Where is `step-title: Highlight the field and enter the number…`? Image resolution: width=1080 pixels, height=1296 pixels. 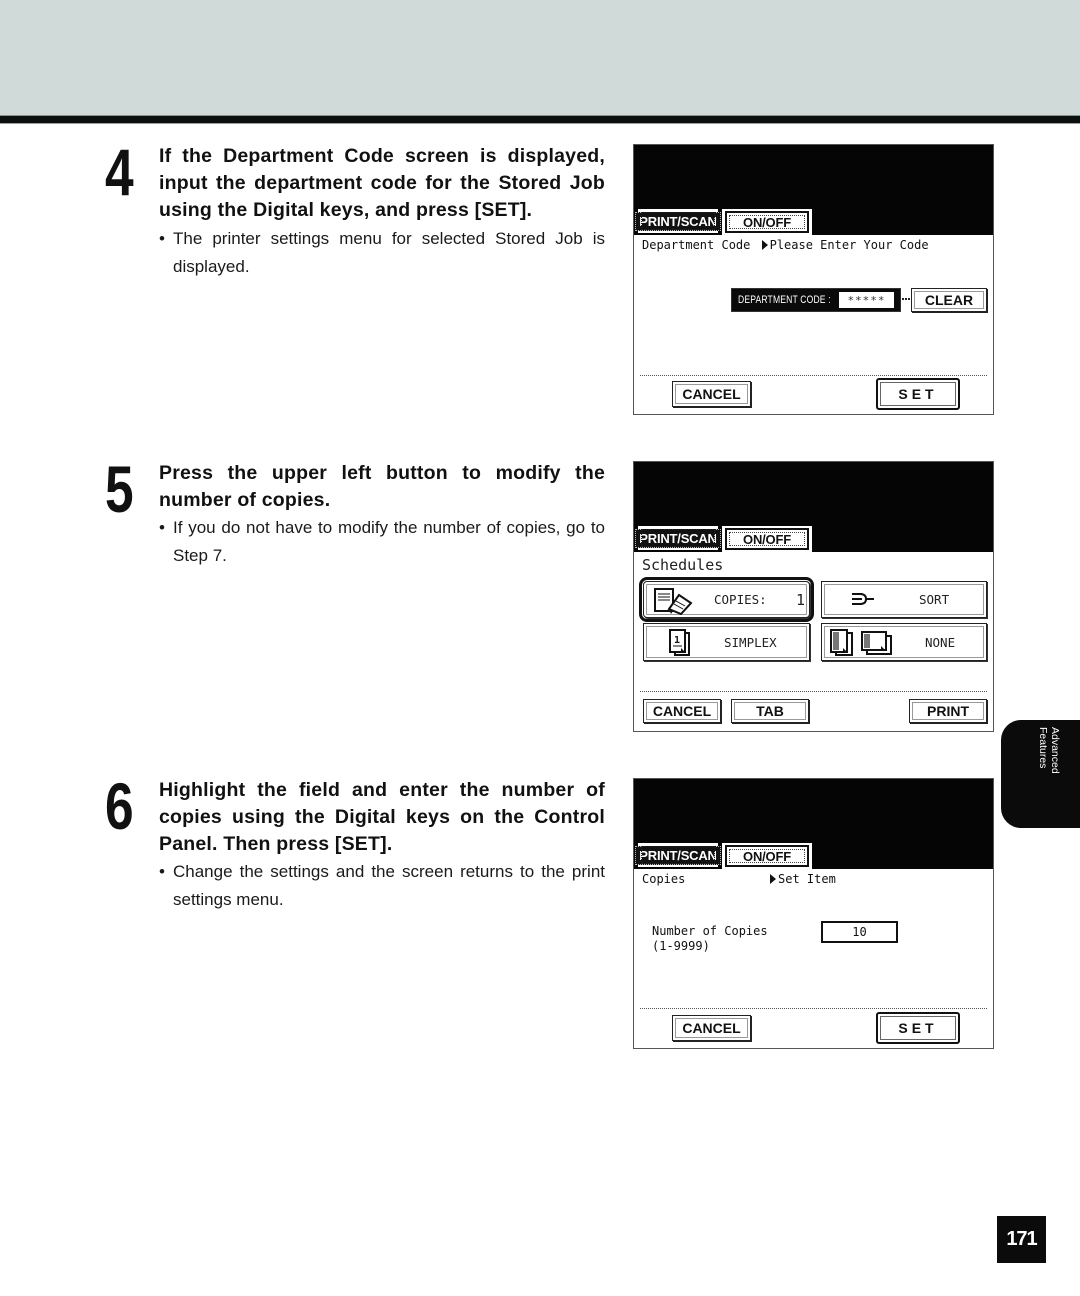 step-title: Highlight the field and enter the number… is located at coordinates (382, 817).